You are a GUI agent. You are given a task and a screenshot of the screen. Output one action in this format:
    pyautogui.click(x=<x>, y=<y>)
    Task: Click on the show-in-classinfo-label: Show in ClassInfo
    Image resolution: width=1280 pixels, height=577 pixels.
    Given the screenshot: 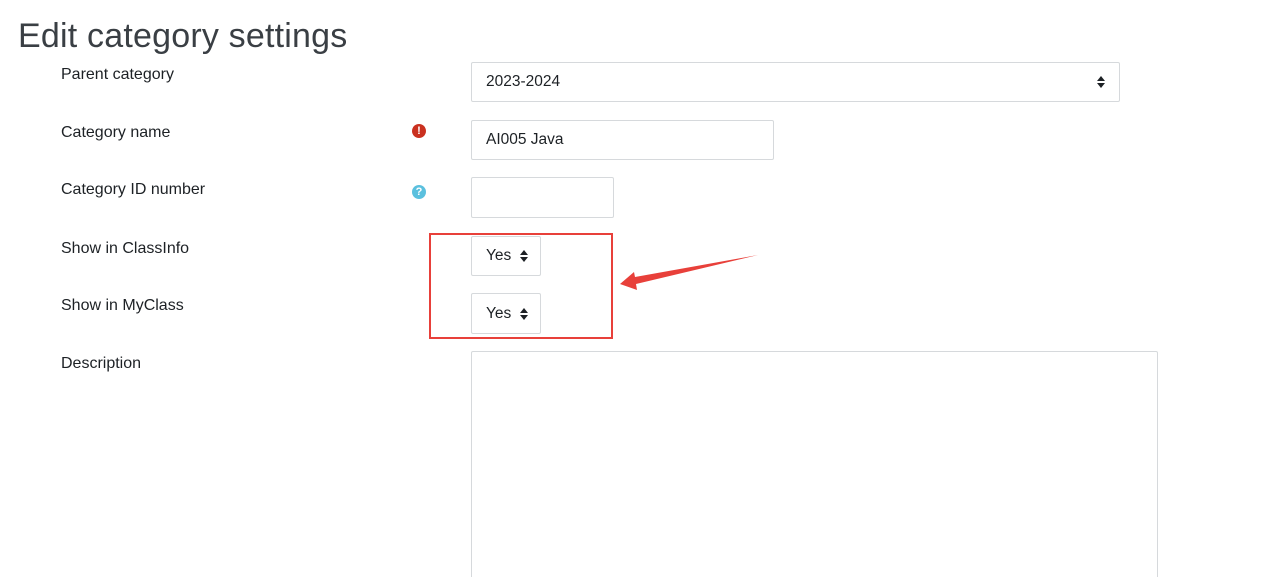 What is the action you would take?
    pyautogui.click(x=125, y=248)
    